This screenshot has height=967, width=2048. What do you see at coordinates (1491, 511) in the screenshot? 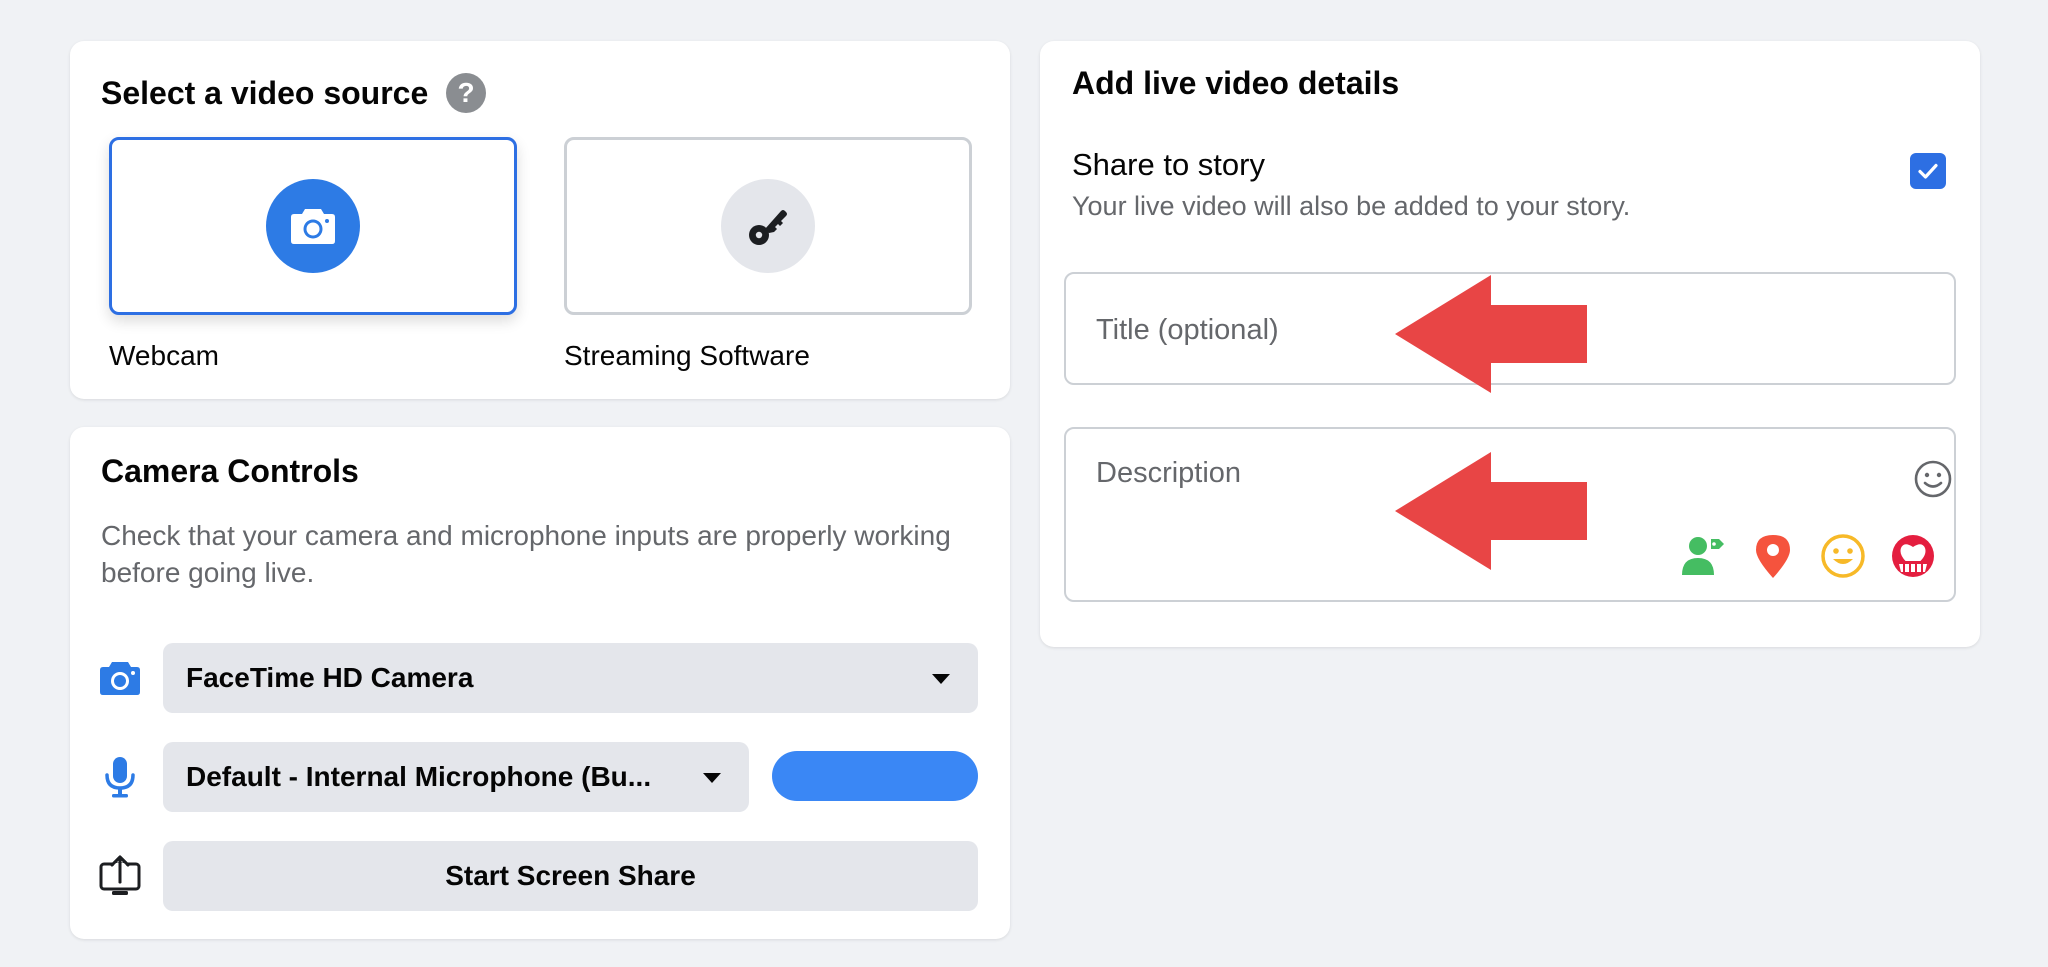
I see `annotation-arrow-description` at bounding box center [1491, 511].